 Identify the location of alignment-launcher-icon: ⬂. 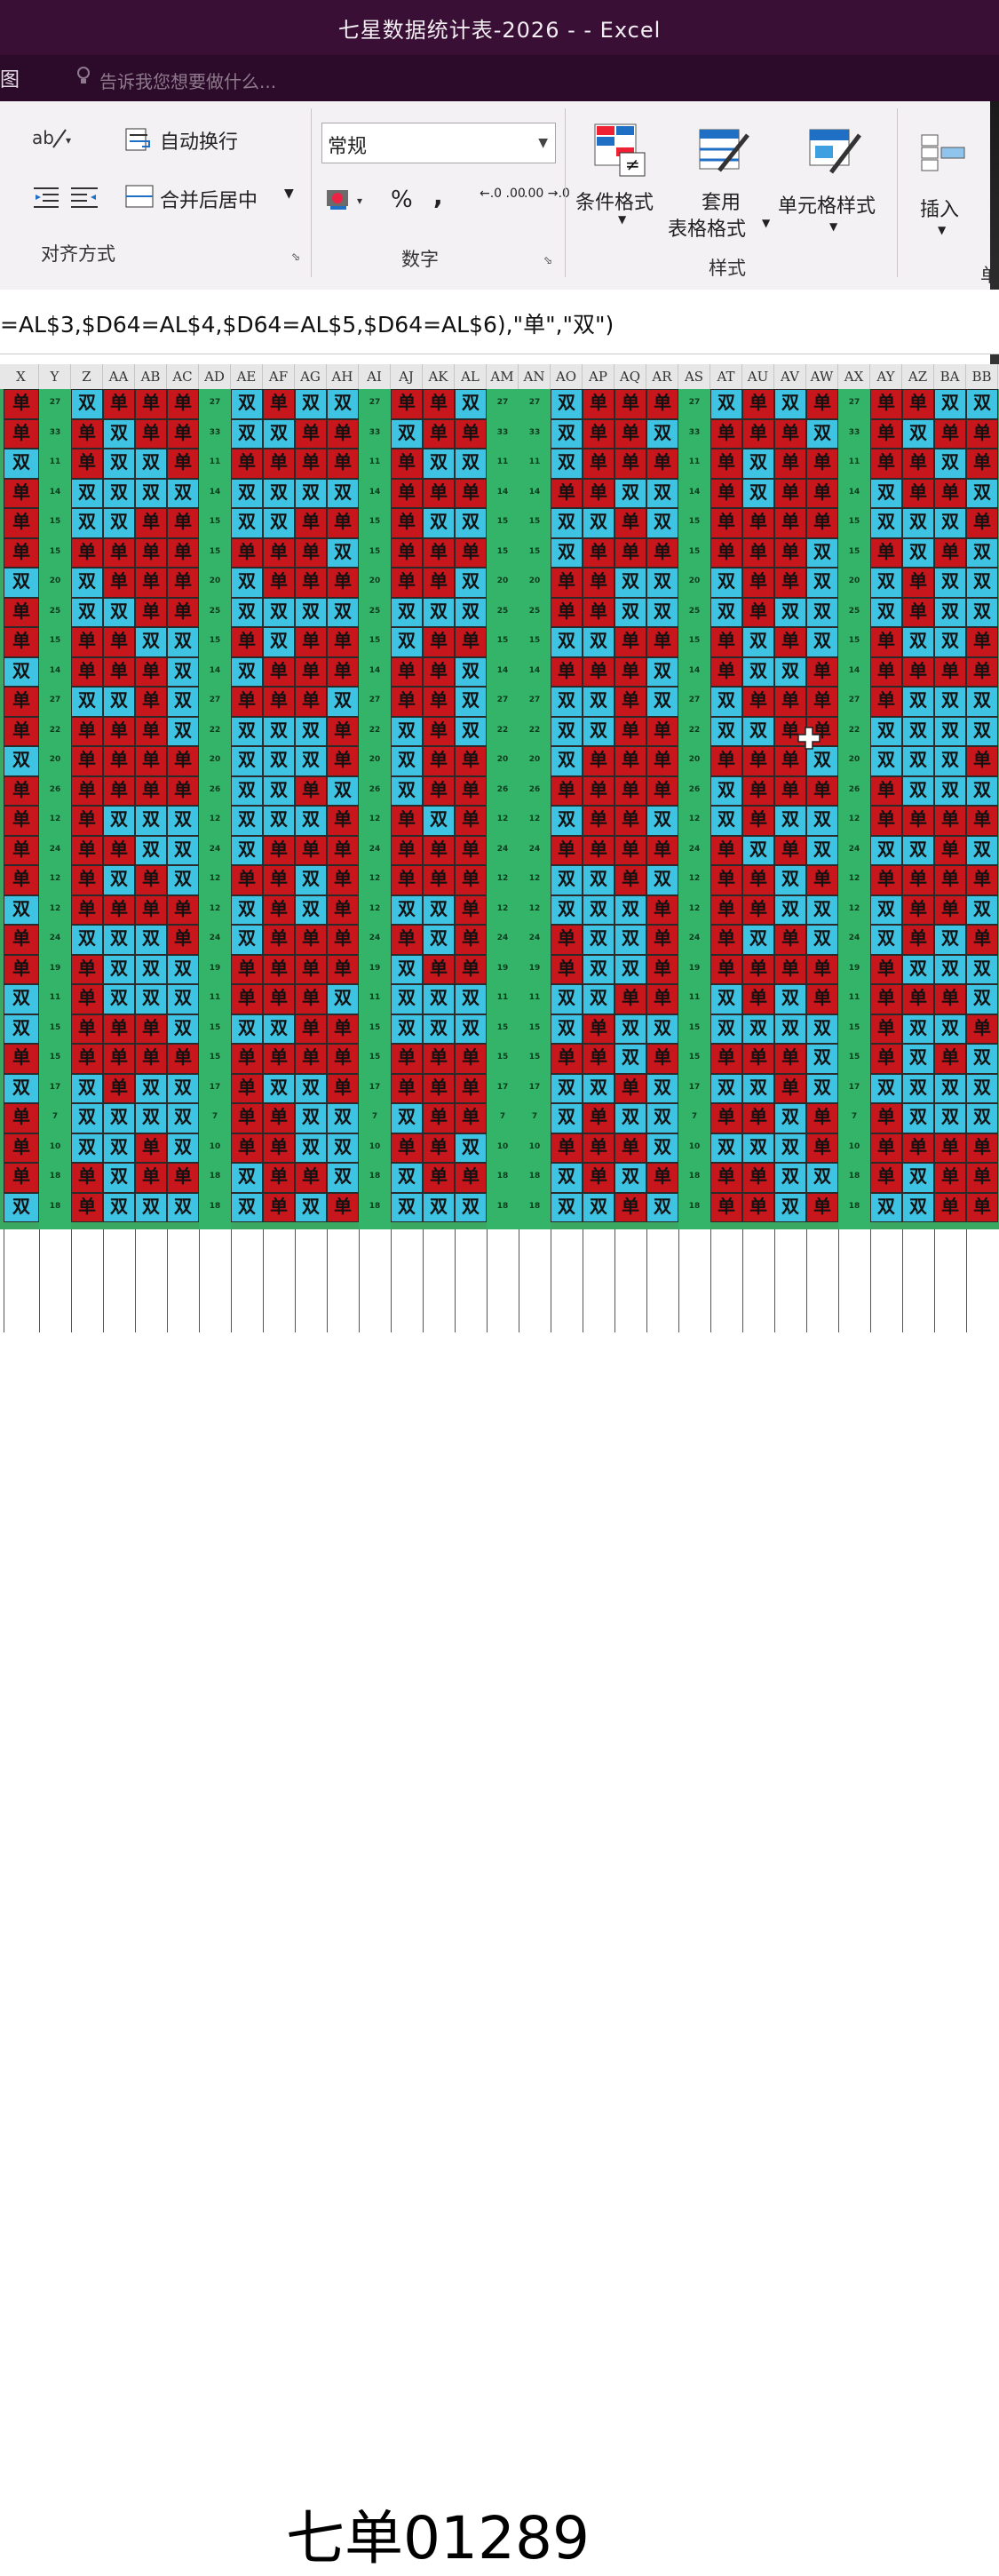
(295, 256).